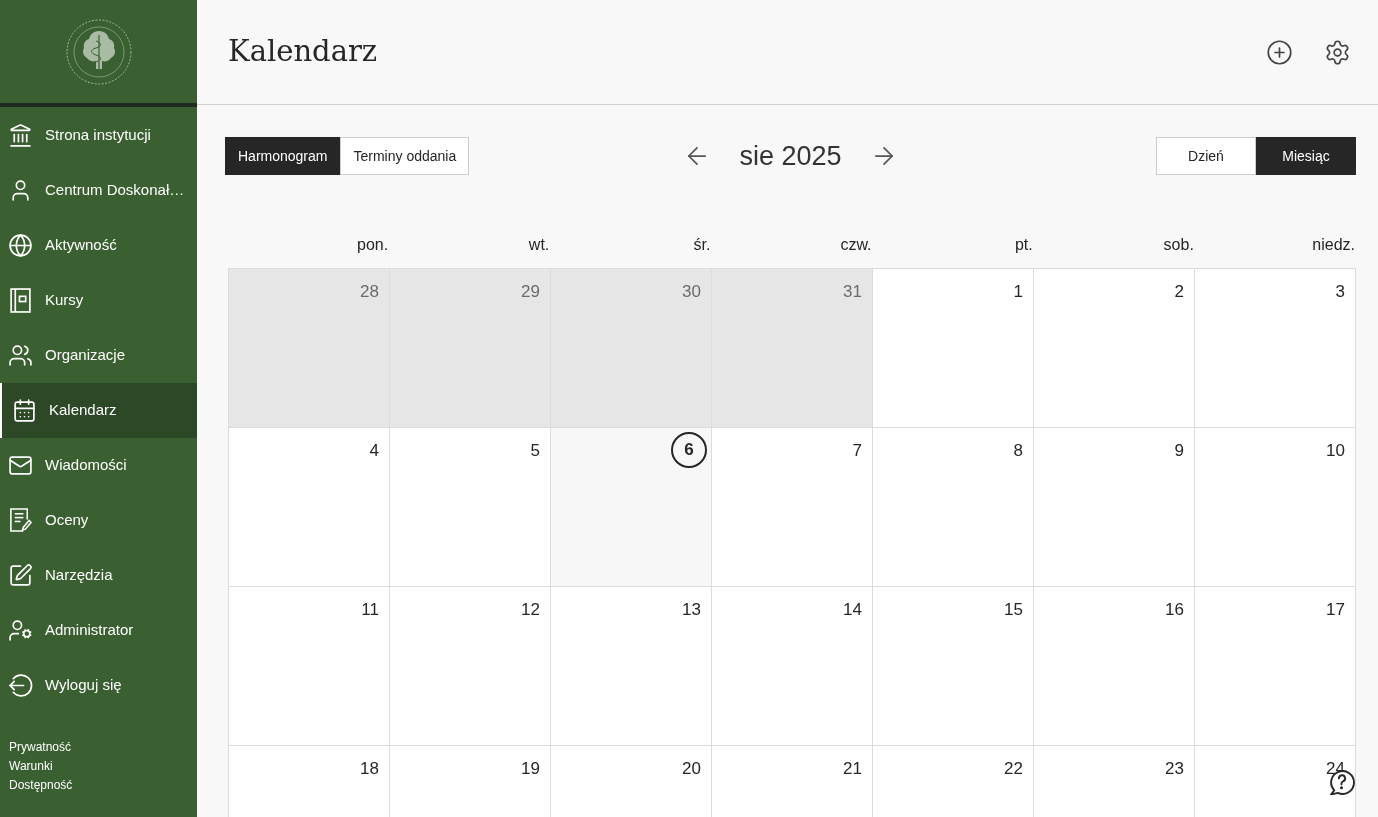 The image size is (1378, 817). What do you see at coordinates (40, 747) in the screenshot?
I see `footer-link: Prywatność` at bounding box center [40, 747].